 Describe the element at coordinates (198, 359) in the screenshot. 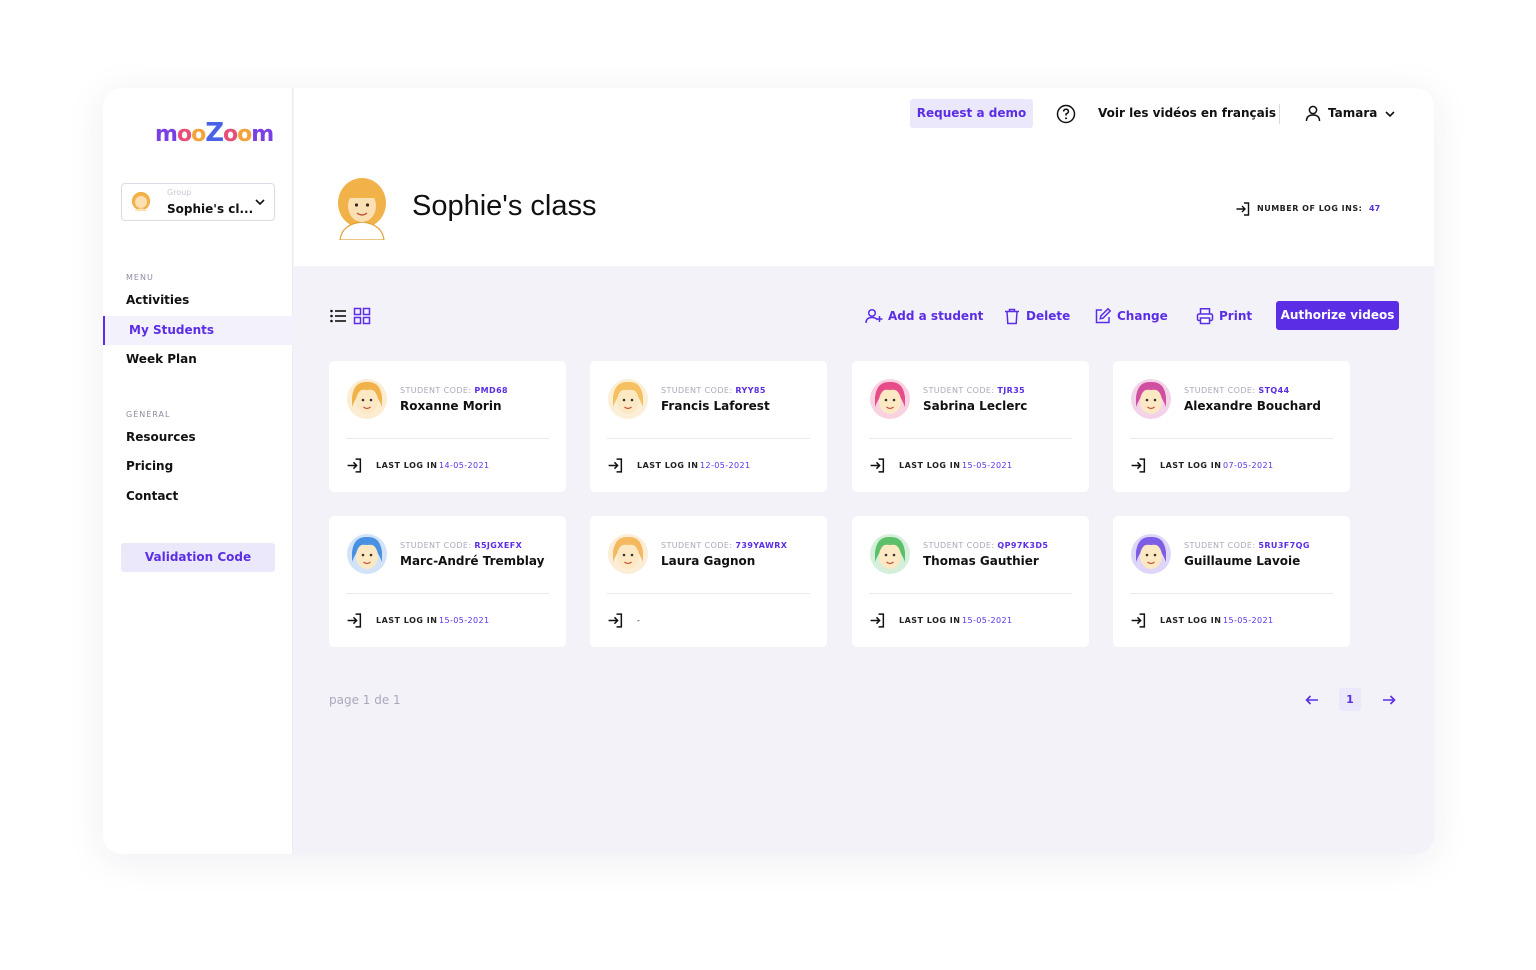

I see `sidebar-item-week-plan: Week Plan` at that location.